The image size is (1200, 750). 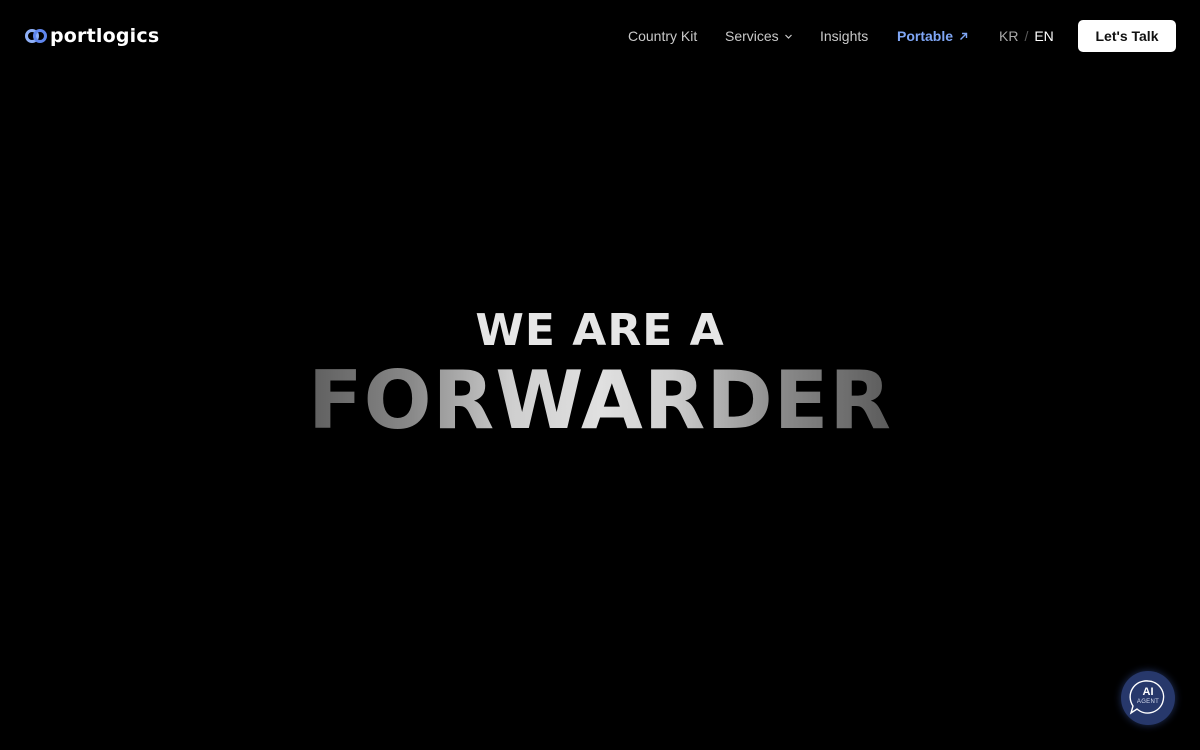 I want to click on nav-portable-label: Portable, so click(x=925, y=36).